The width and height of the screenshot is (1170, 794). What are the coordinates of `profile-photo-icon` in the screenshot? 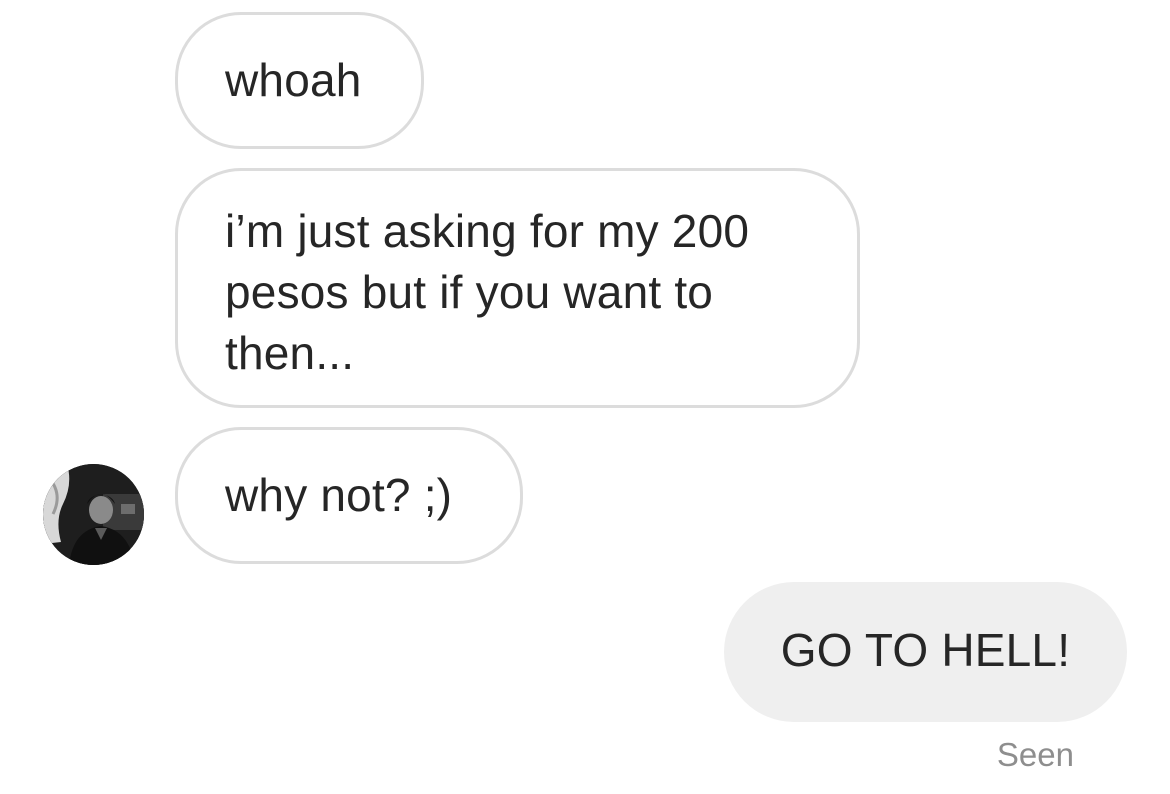 It's located at (93, 514).